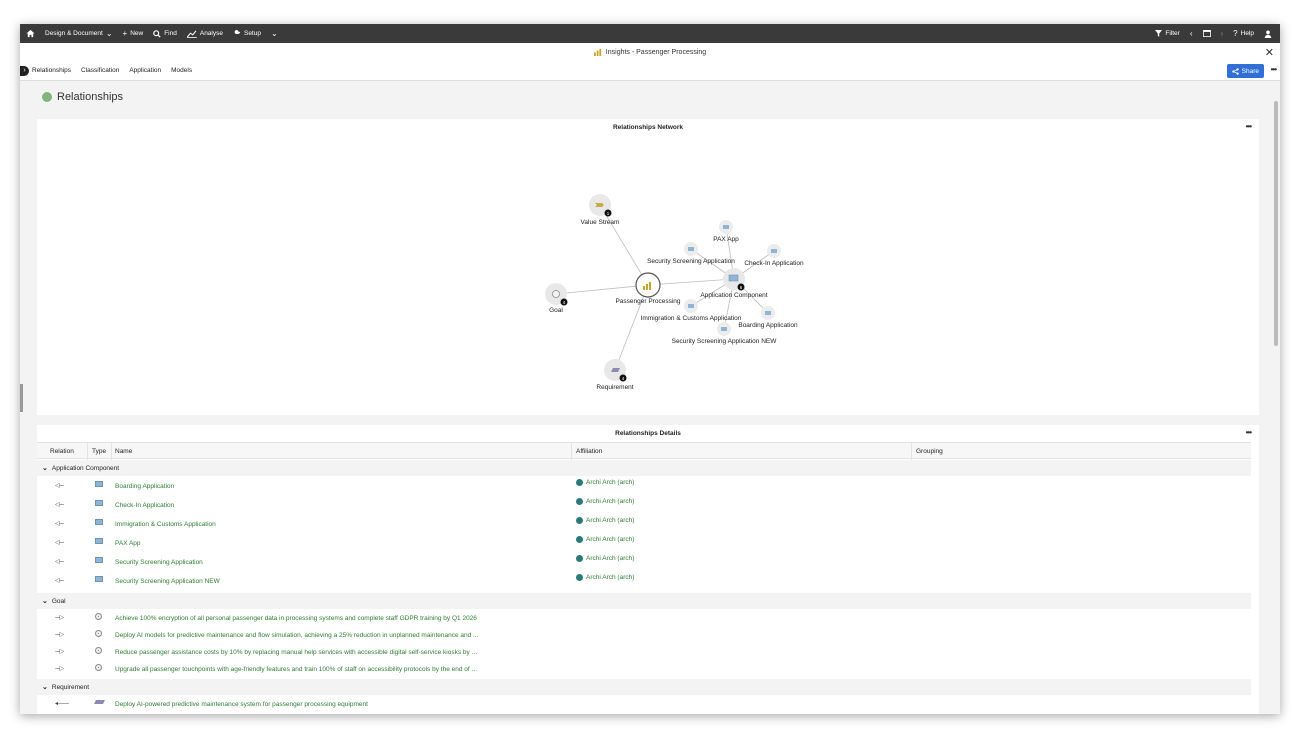  I want to click on group-row-requirement: ⌄ Requirement, so click(644, 687).